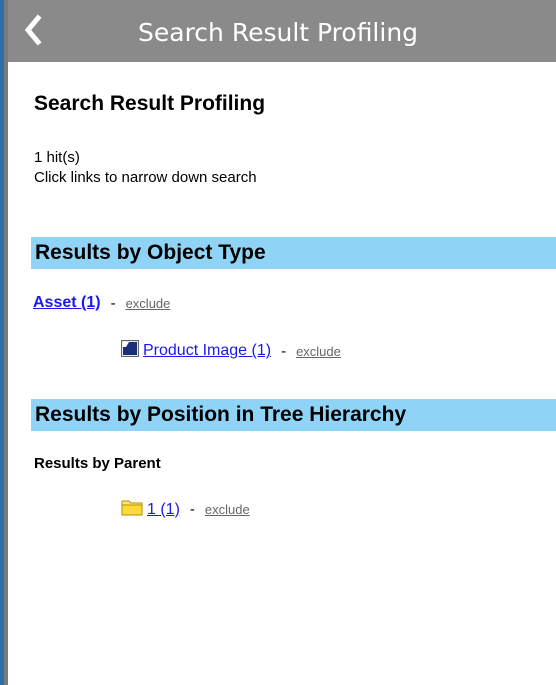 The height and width of the screenshot is (685, 556). I want to click on parent-exclude-link: exclude, so click(227, 509).